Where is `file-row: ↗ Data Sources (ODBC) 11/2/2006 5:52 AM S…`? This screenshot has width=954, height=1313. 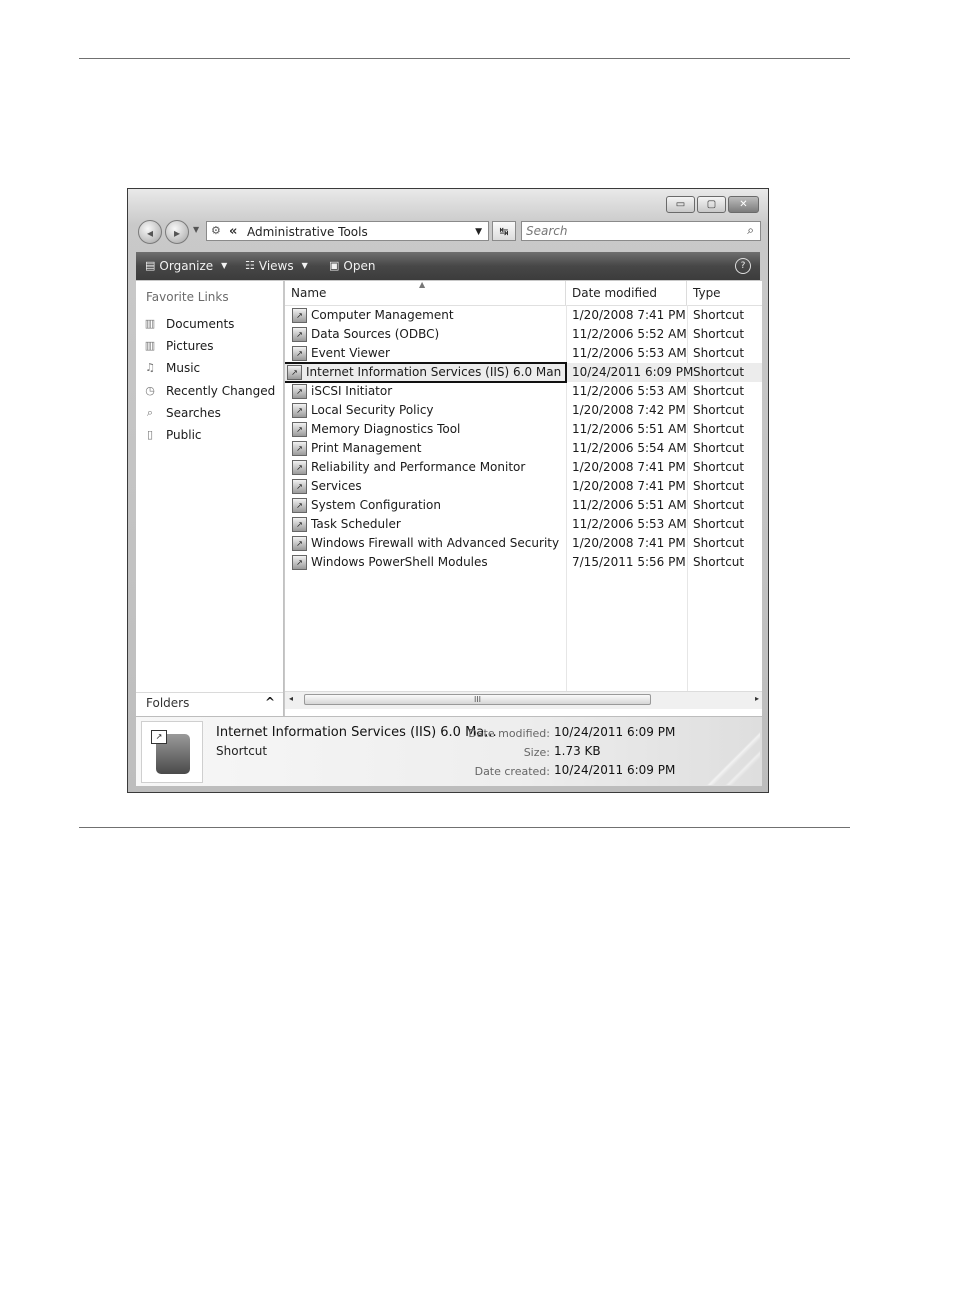
file-row: ↗ Data Sources (ODBC) 11/2/2006 5:52 AM S… is located at coordinates (523, 334).